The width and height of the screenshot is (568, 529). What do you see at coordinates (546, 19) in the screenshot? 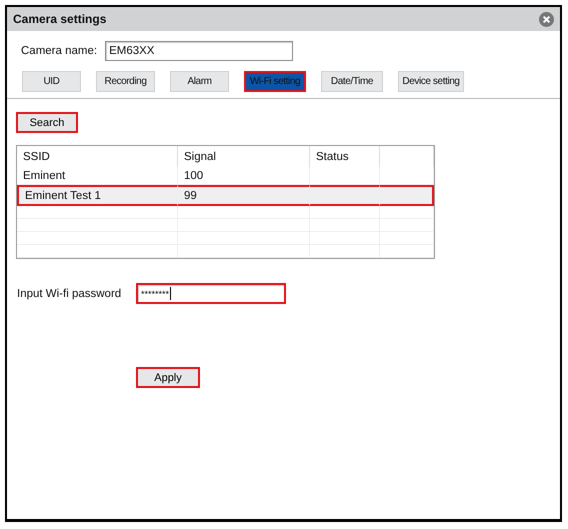
I see `close-icon` at bounding box center [546, 19].